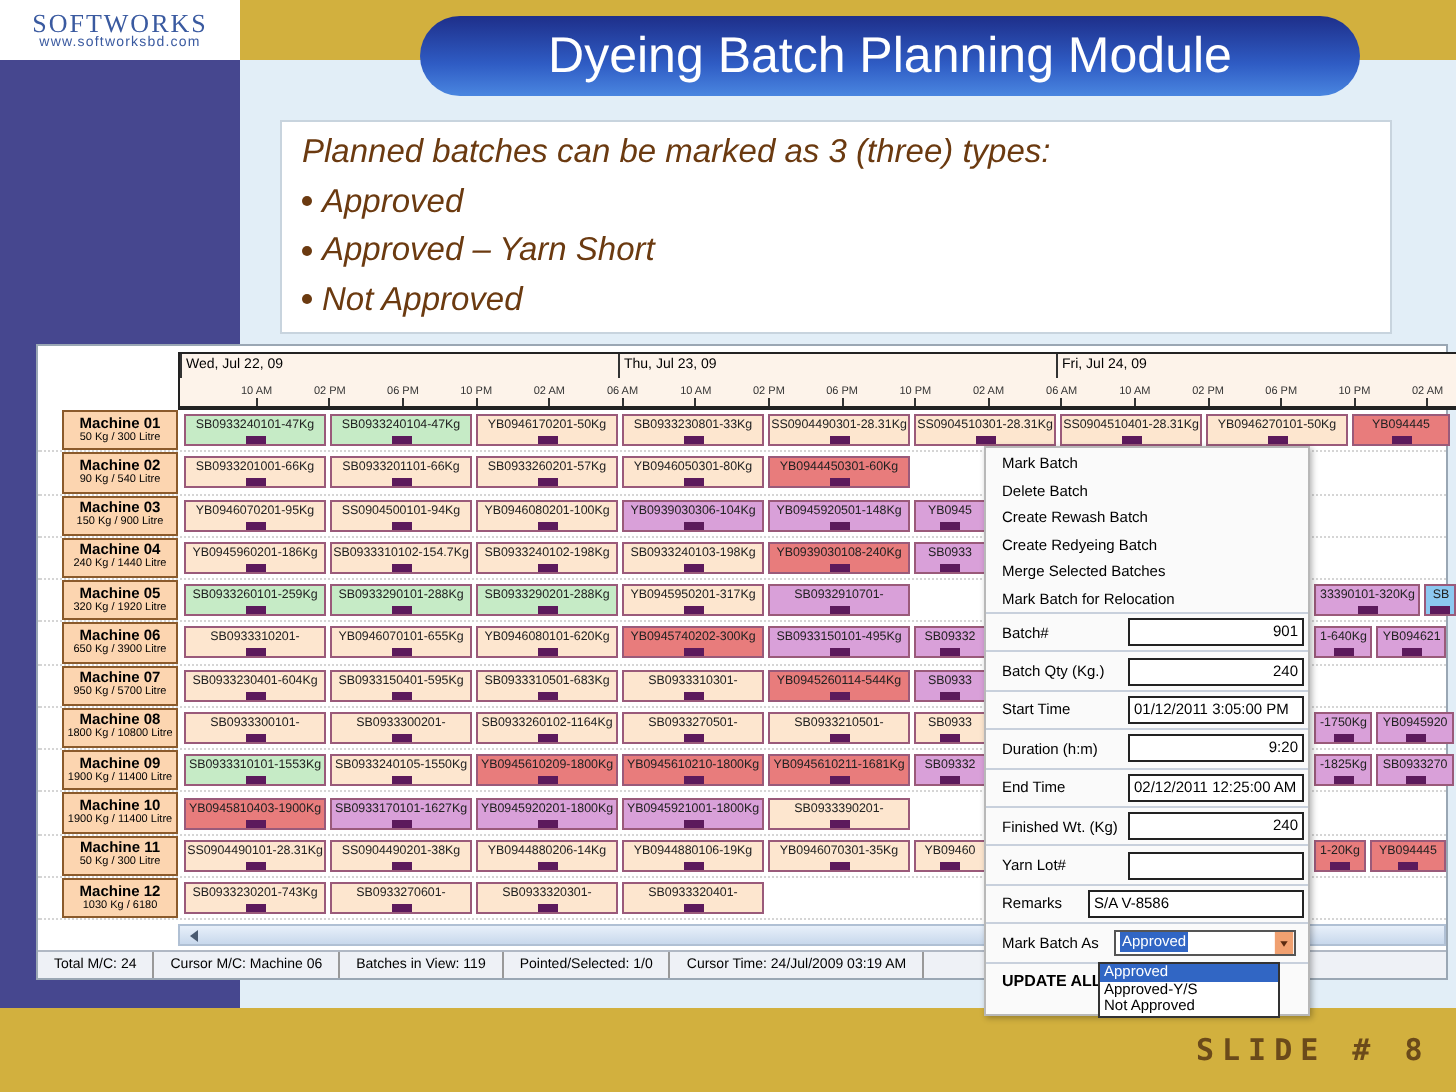 The height and width of the screenshot is (1092, 1456). I want to click on input-field, so click(1216, 865).